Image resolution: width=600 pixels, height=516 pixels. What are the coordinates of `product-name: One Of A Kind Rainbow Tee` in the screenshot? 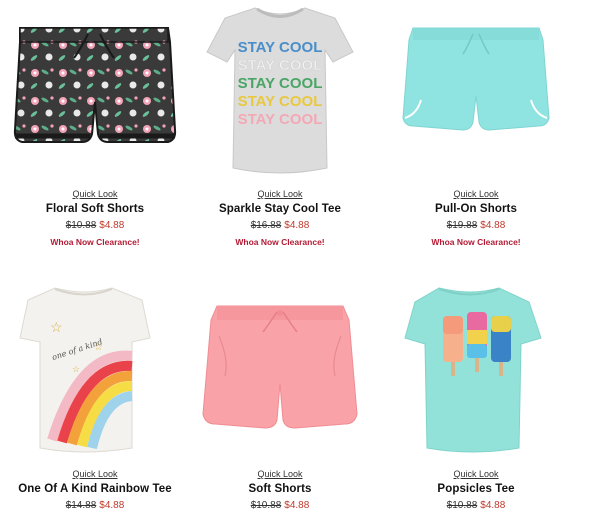 It's located at (95, 489).